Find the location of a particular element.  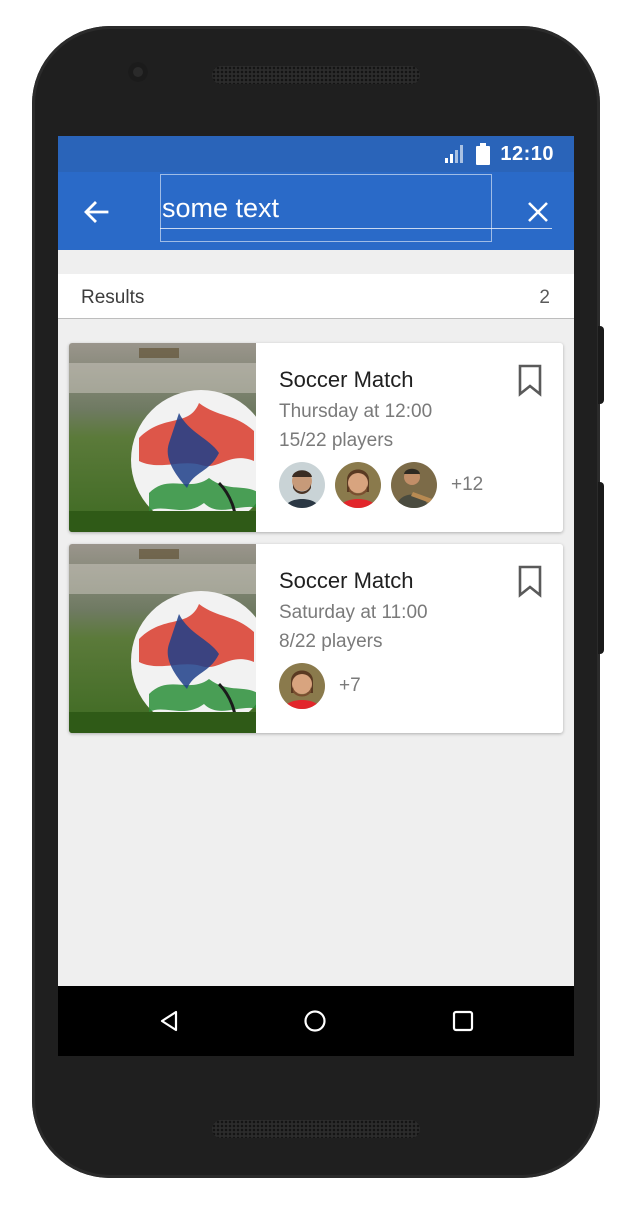

navigation-bar is located at coordinates (316, 1021).